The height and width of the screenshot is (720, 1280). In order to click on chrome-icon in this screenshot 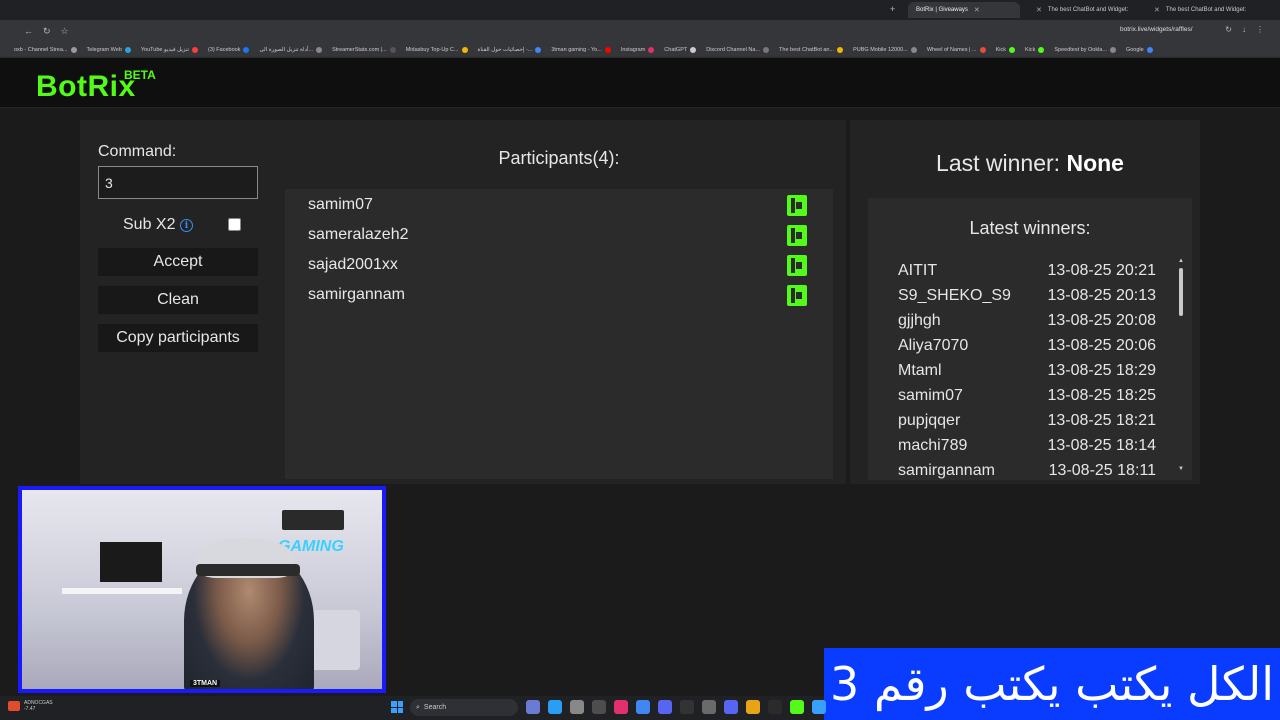, I will do `click(643, 707)`.